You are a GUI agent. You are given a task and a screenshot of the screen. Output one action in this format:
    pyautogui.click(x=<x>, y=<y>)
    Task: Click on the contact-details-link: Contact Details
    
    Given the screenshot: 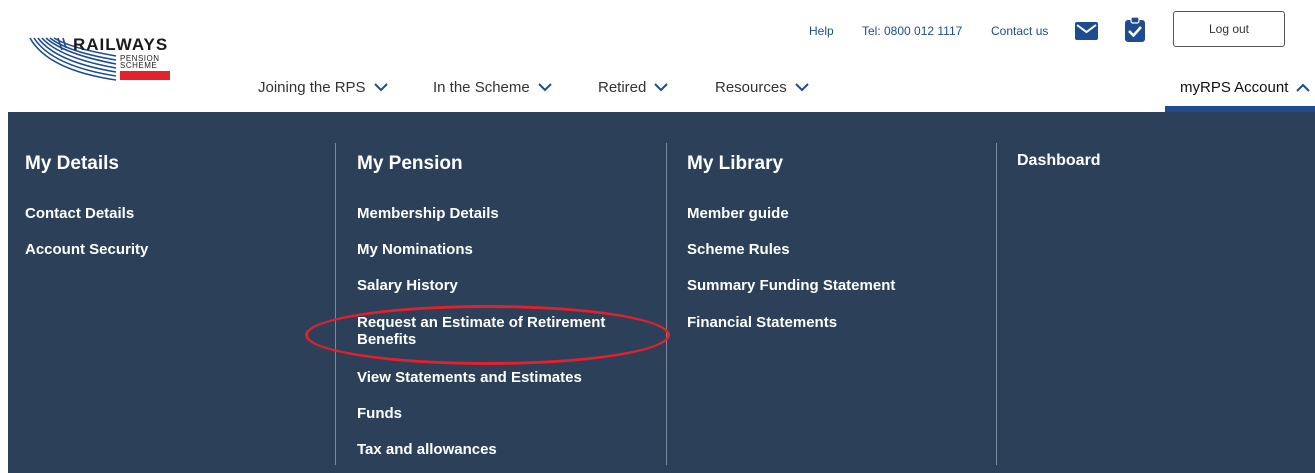 What is the action you would take?
    pyautogui.click(x=79, y=213)
    